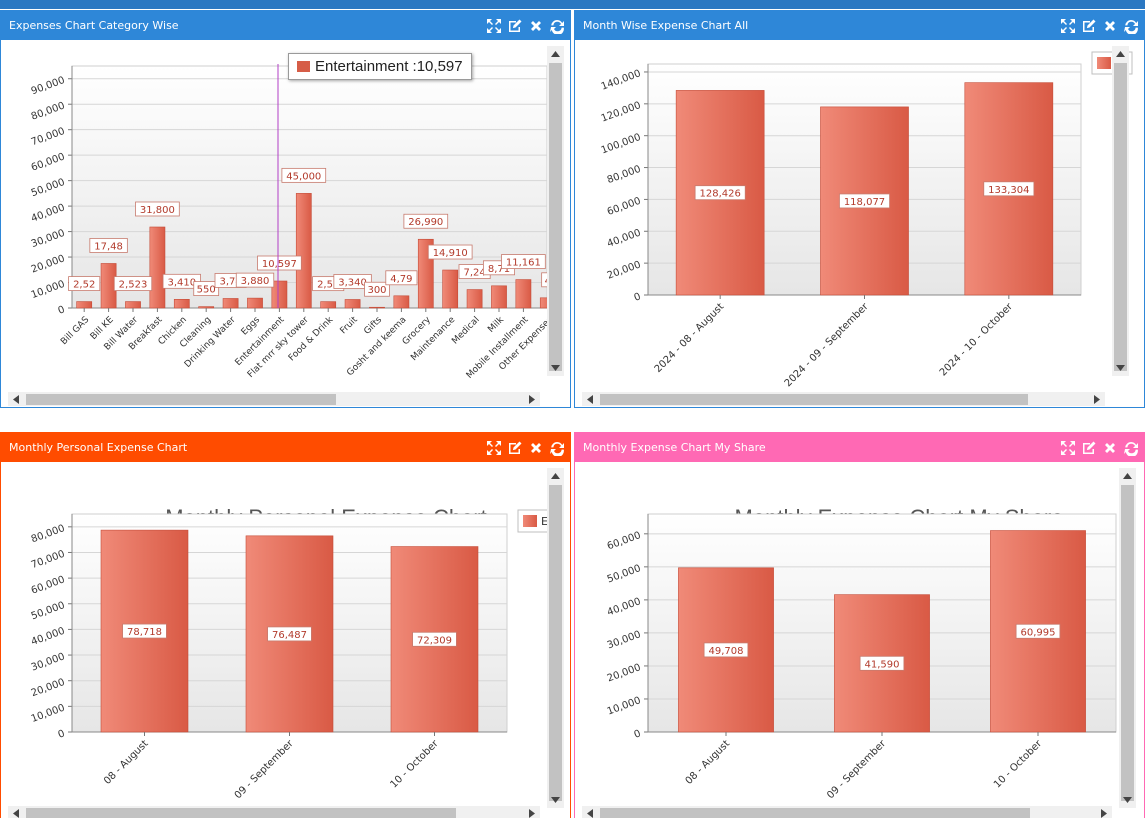 The image size is (1145, 818). I want to click on chart-tooltip: Entertainment :10,597, so click(380, 66).